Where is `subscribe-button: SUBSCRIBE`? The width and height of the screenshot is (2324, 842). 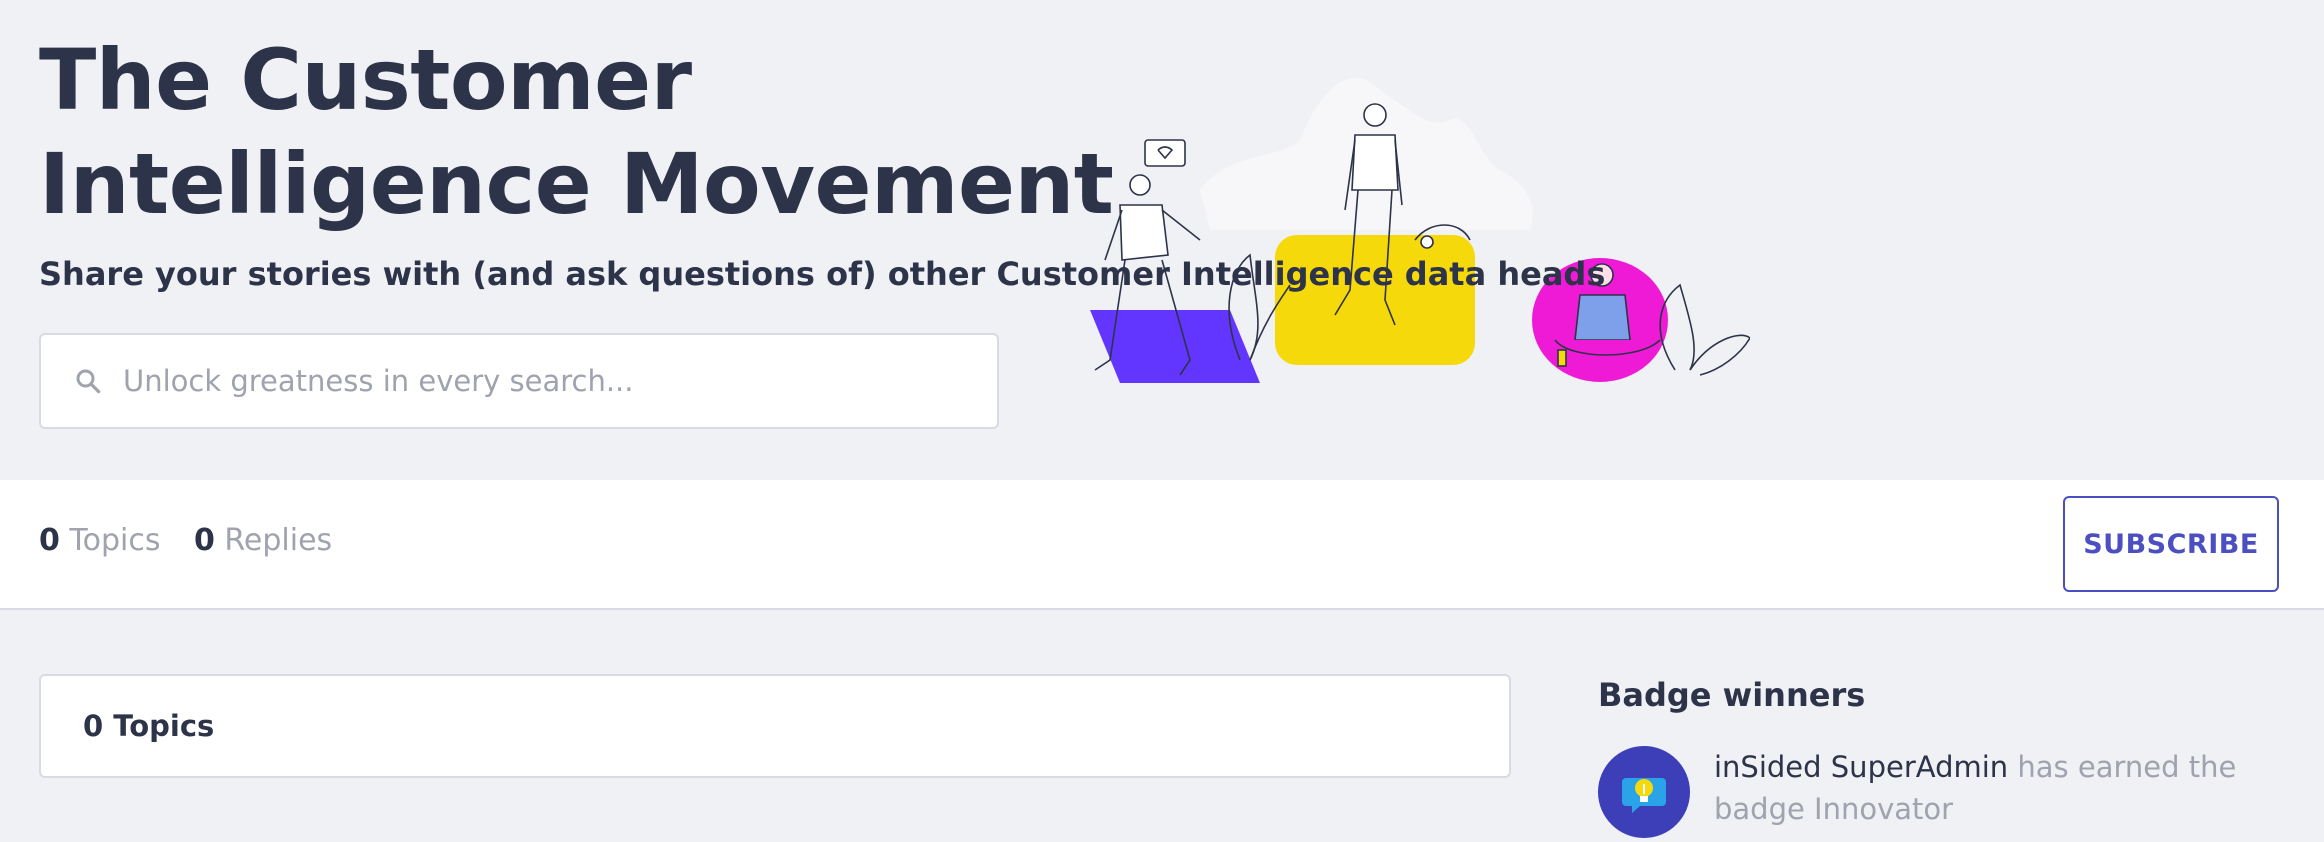 subscribe-button: SUBSCRIBE is located at coordinates (2171, 544).